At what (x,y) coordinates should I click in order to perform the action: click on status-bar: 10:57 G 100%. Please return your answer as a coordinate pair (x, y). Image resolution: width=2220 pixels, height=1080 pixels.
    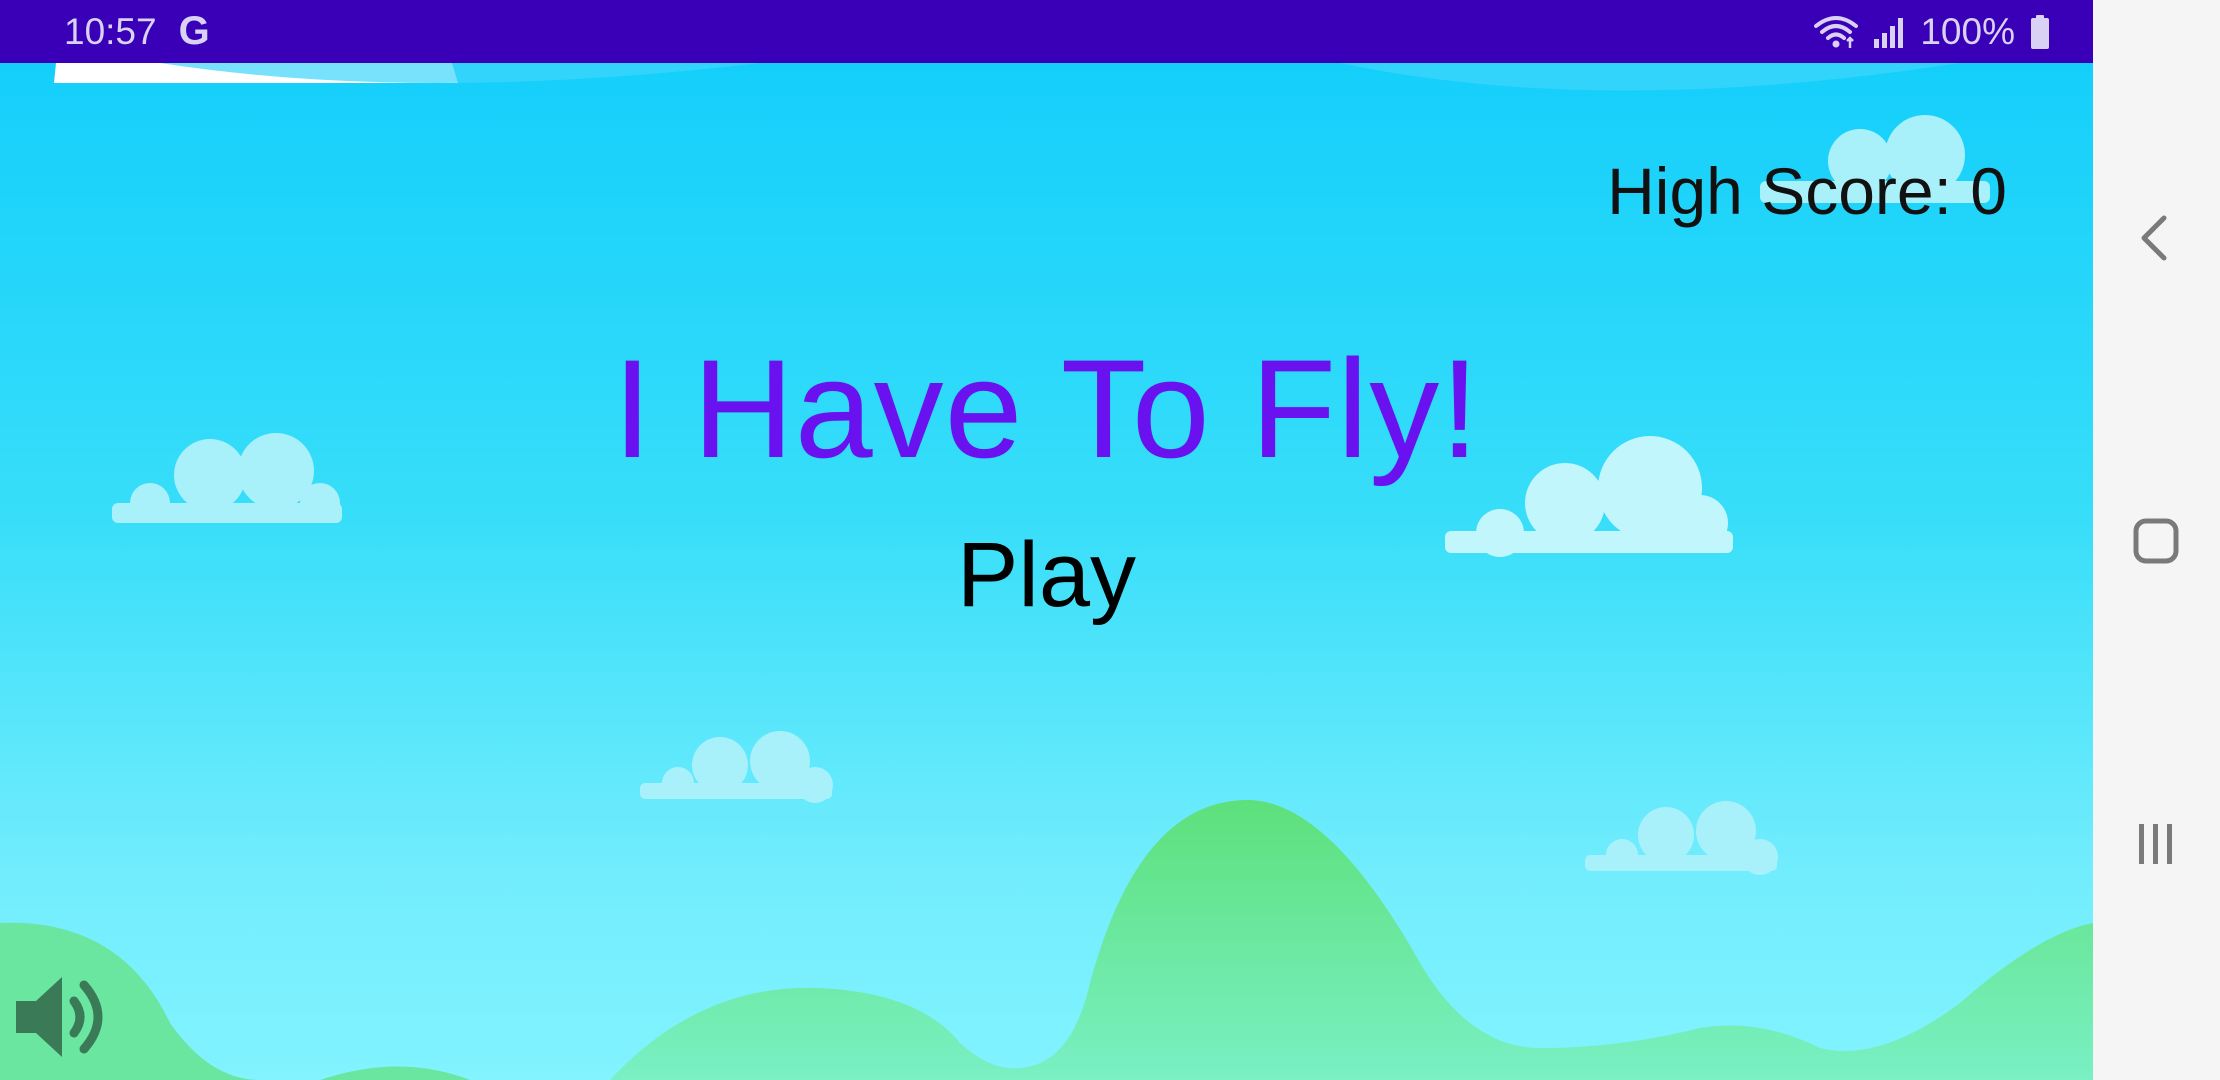
    Looking at the image, I should click on (1046, 31).